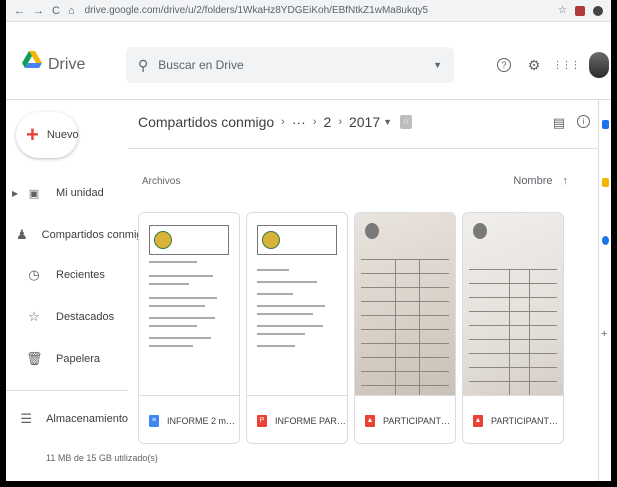  What do you see at coordinates (17, 193) in the screenshot?
I see `expand-caret-icon: ▶` at bounding box center [17, 193].